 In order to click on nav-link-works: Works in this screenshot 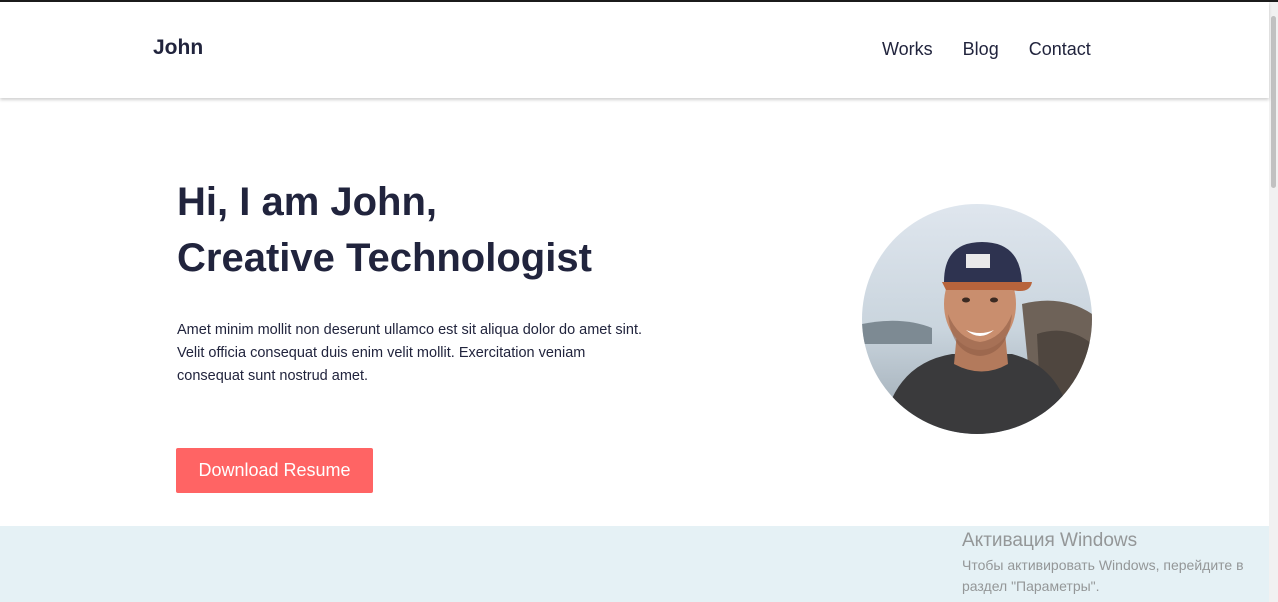, I will do `click(907, 49)`.